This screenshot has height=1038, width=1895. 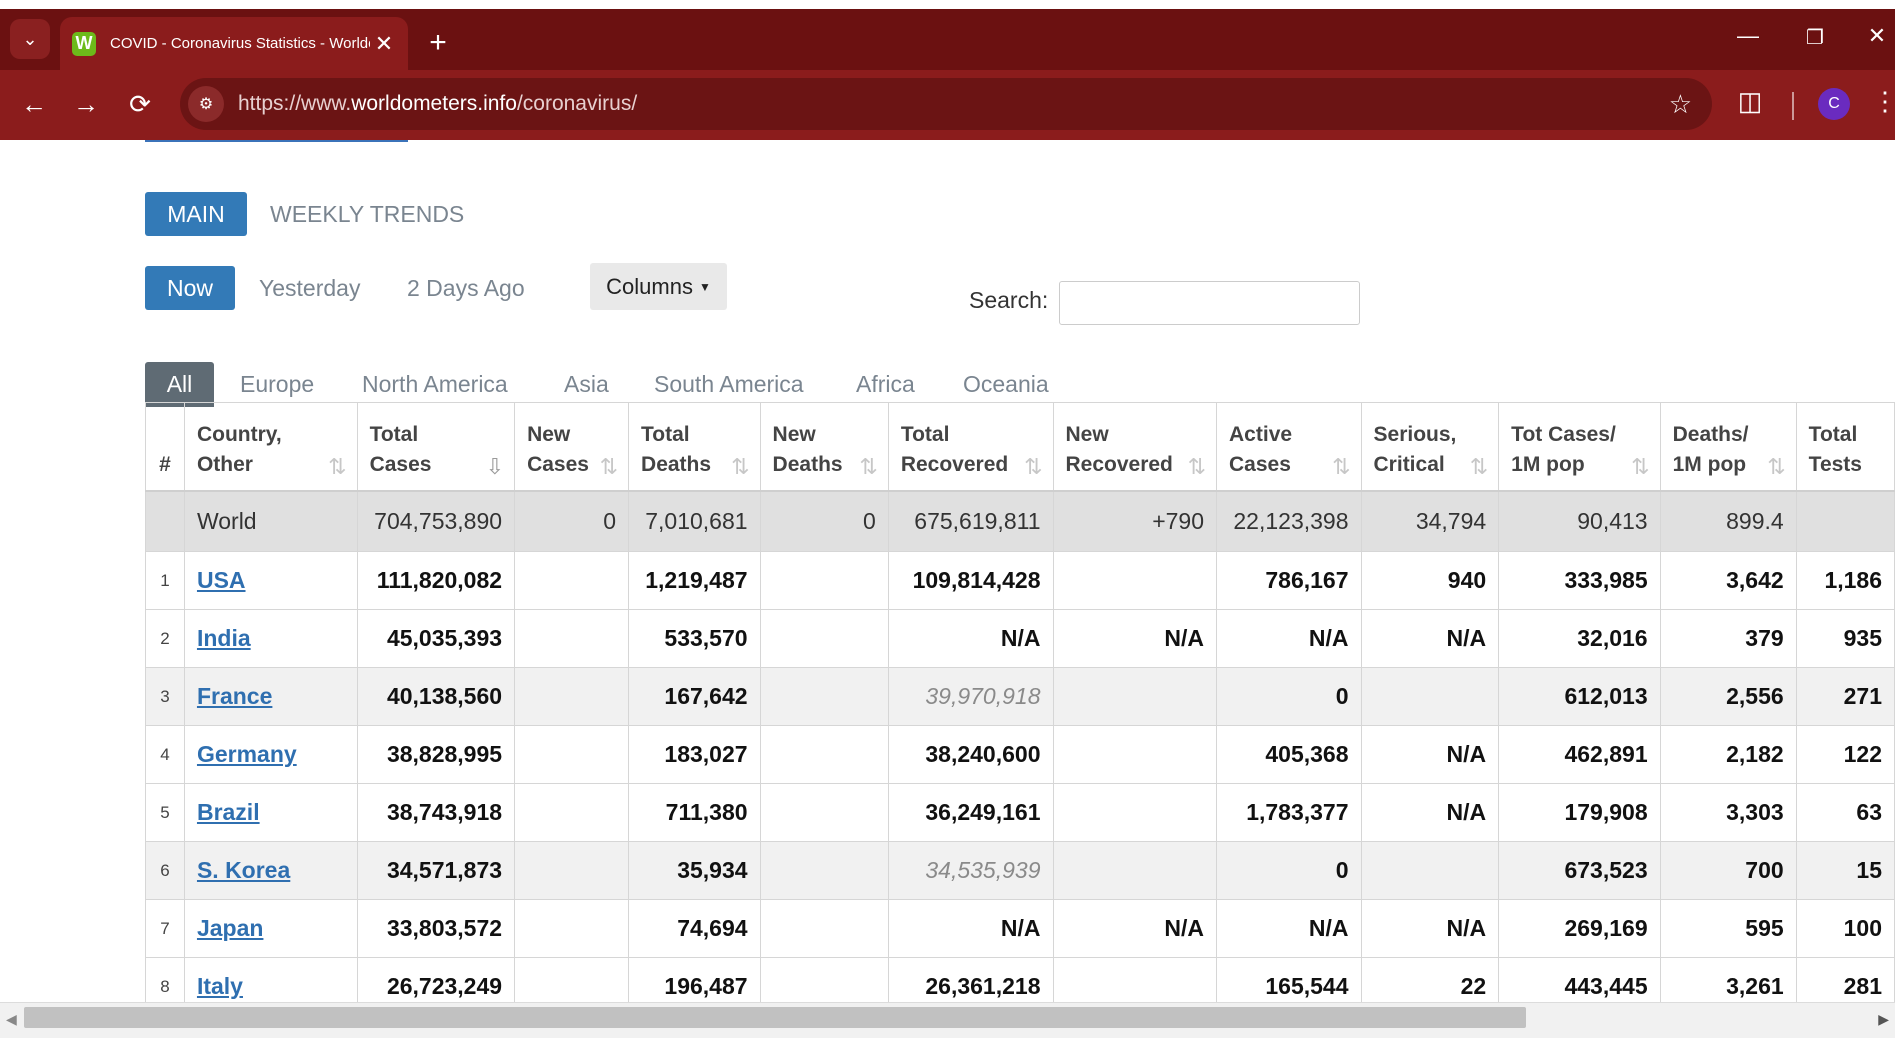 What do you see at coordinates (1748, 36) in the screenshot?
I see `minimize-icon: —` at bounding box center [1748, 36].